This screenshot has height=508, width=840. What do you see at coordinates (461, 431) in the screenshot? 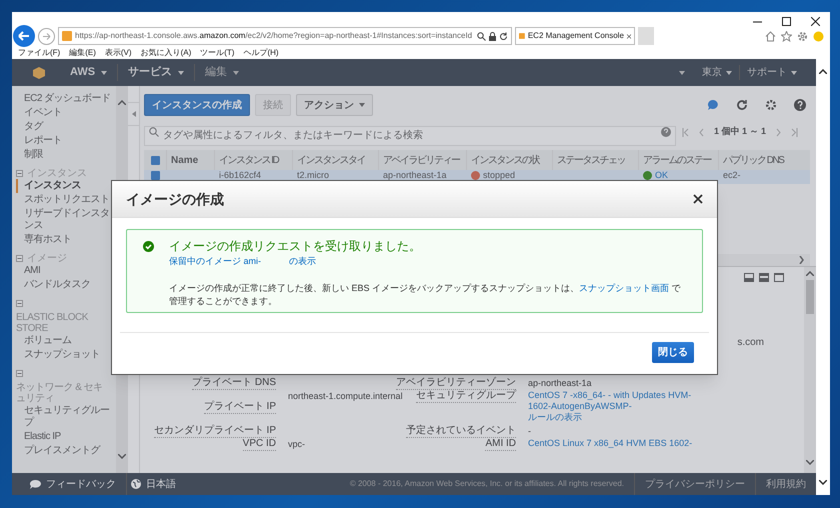
I see `detail-label: 予定されているイベント` at bounding box center [461, 431].